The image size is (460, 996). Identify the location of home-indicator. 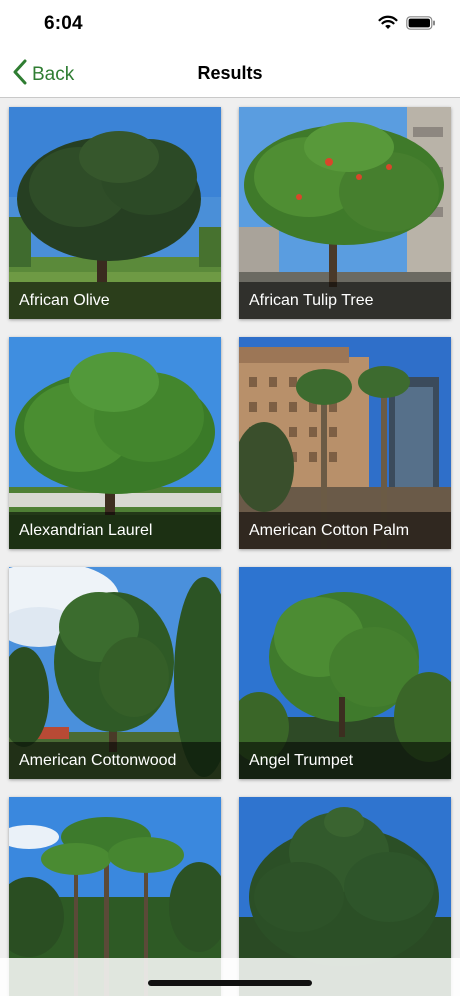
(230, 983).